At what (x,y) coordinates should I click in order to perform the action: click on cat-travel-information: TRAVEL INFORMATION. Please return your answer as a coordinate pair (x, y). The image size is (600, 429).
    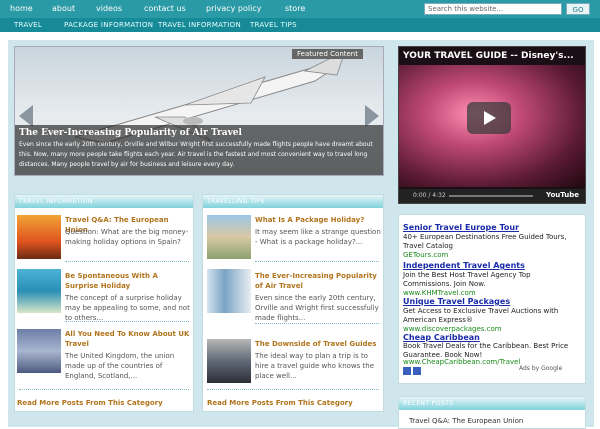
    Looking at the image, I should click on (199, 25).